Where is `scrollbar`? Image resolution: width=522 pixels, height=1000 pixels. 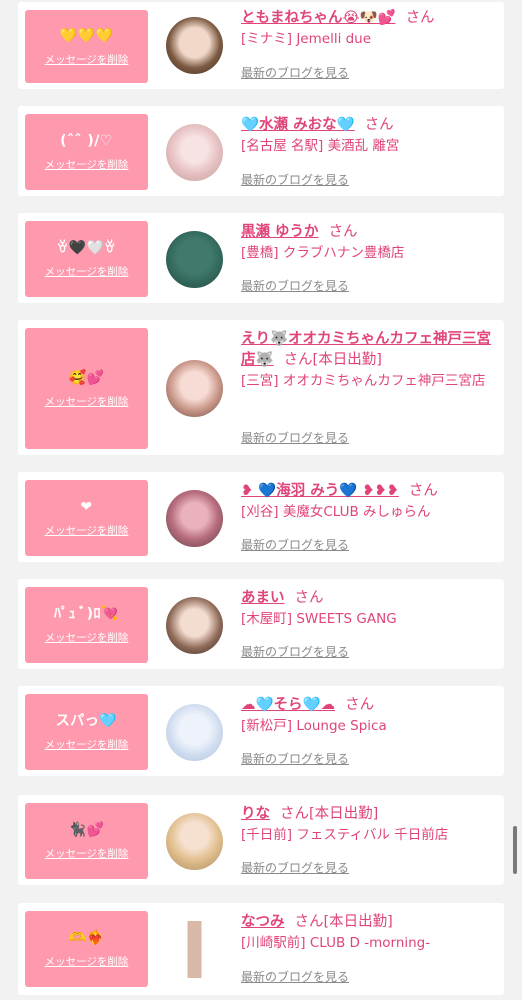 scrollbar is located at coordinates (515, 850).